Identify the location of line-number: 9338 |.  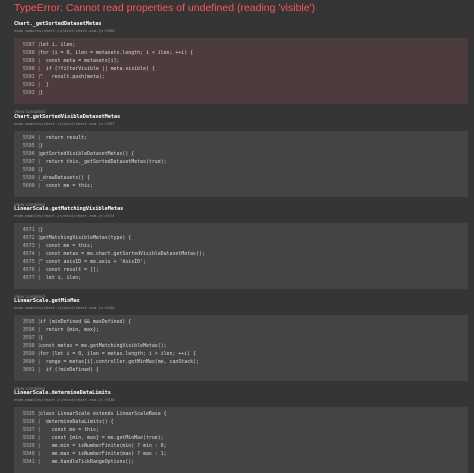
(29, 438).